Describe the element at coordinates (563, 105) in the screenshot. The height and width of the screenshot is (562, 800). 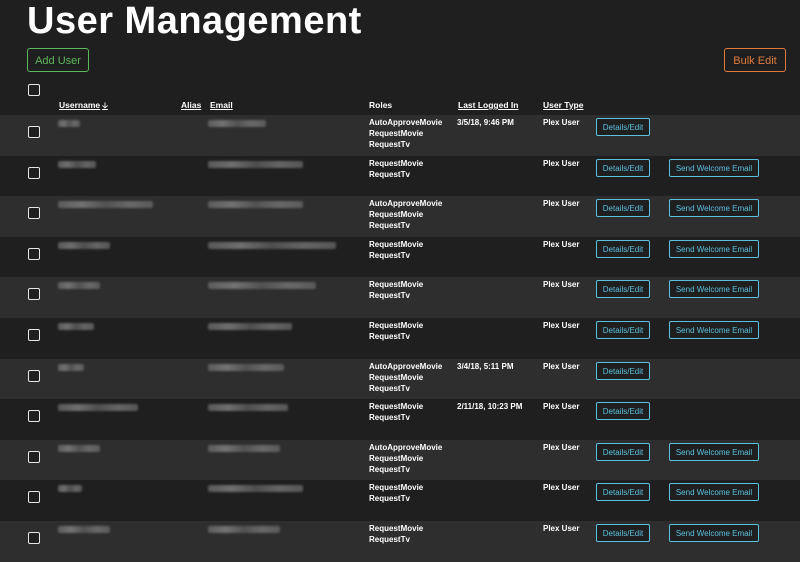
I see `header-user-type: User Type` at that location.